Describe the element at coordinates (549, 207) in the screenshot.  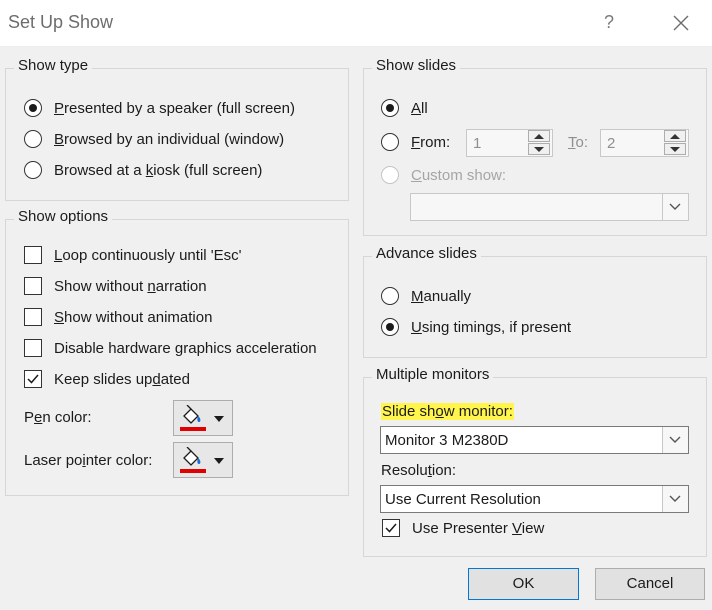
I see `custom-show-dropdown` at that location.